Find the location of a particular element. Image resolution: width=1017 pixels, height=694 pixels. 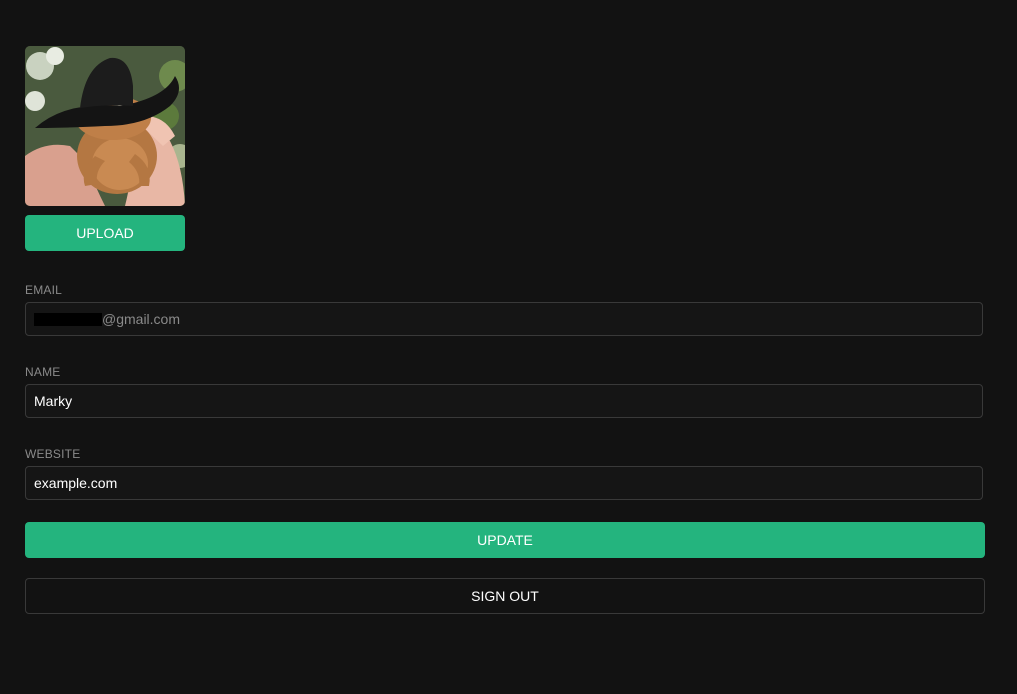

email-redaction is located at coordinates (68, 319).